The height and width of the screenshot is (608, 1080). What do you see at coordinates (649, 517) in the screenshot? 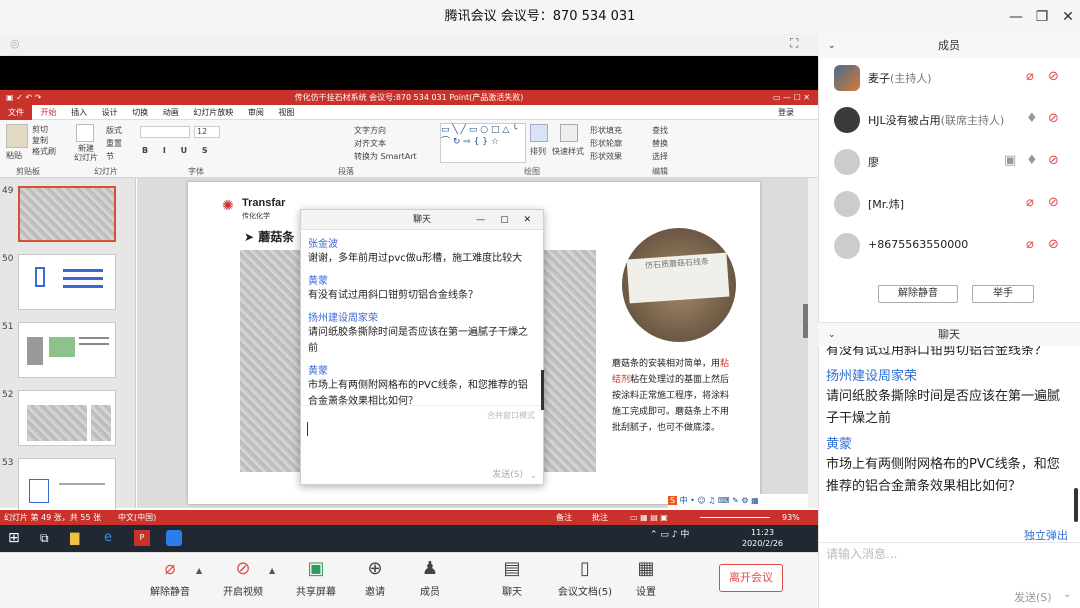
I see `view-buttons: ▭ ▦ ▤ ▣` at bounding box center [649, 517].